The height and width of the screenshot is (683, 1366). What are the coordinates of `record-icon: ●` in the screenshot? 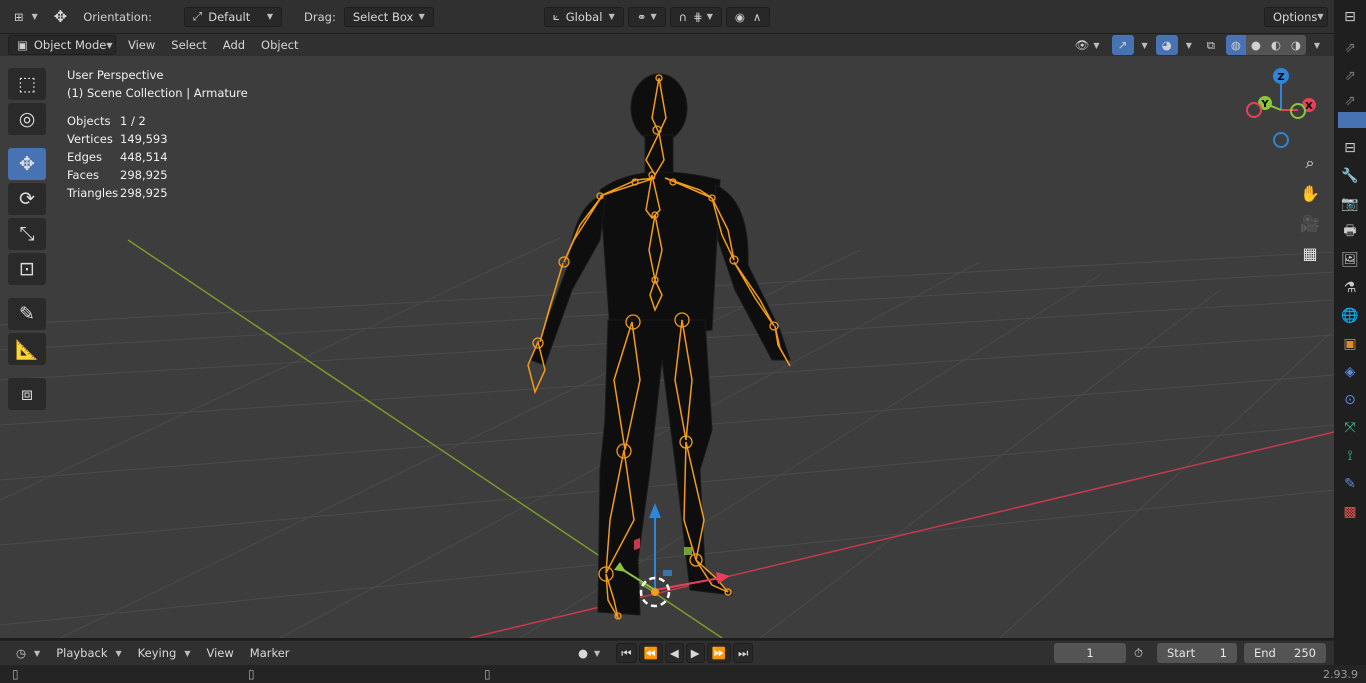 It's located at (583, 653).